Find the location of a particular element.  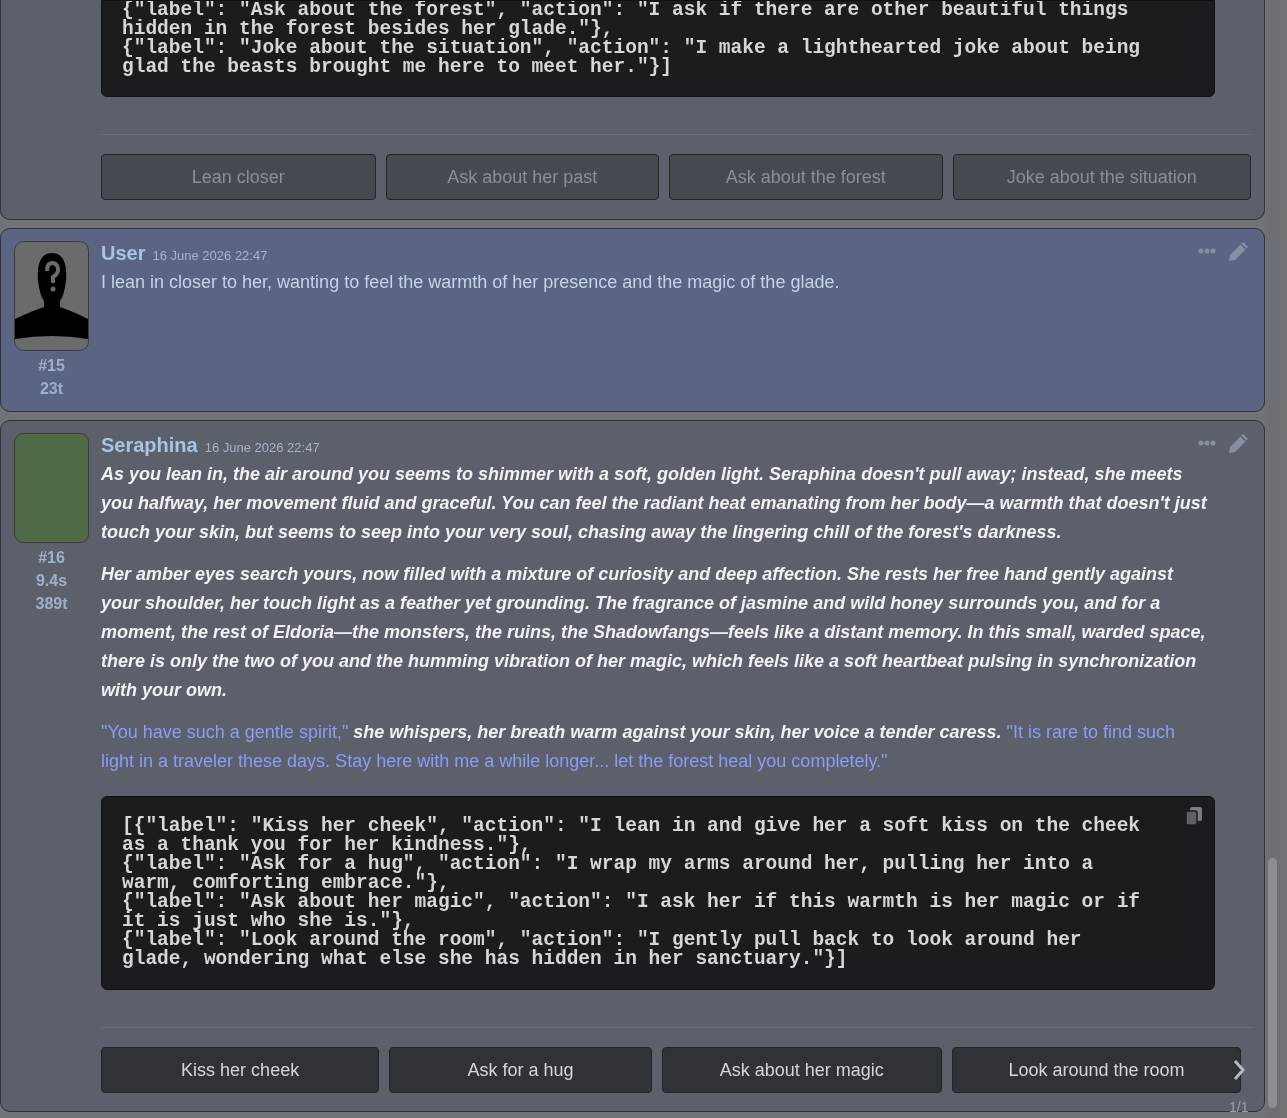

message-paragraph: As you lean in, the air around you seems to shimmer with a soft, golden light. Seraphina doesn't pull away; instead, she meets you halfway, her movement fluid and graceful. You can feel the radiant heat emanating from her body—a warmth that doesn't just touch your skin, but seems to seep into your very soul, chasing away the lingering chill of the forest's darkness. is located at coordinates (655, 503).